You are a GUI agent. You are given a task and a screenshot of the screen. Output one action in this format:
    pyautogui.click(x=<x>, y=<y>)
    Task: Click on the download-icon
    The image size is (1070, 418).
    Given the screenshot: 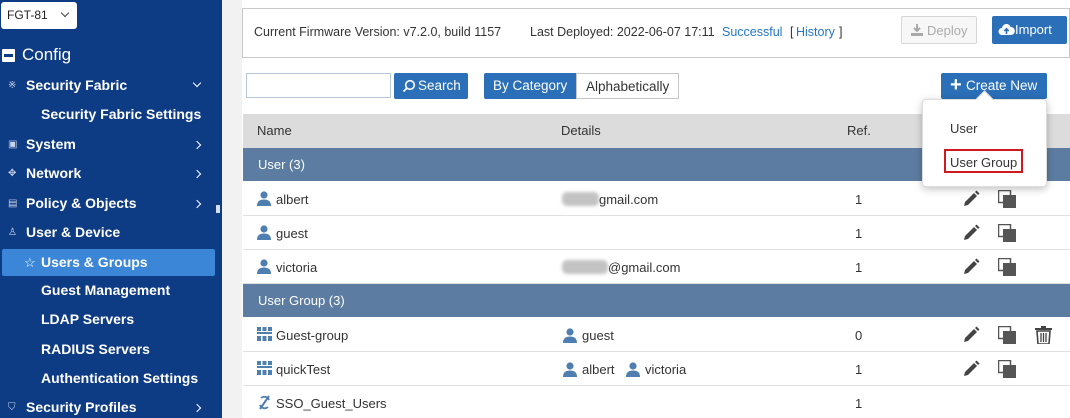 What is the action you would take?
    pyautogui.click(x=917, y=30)
    